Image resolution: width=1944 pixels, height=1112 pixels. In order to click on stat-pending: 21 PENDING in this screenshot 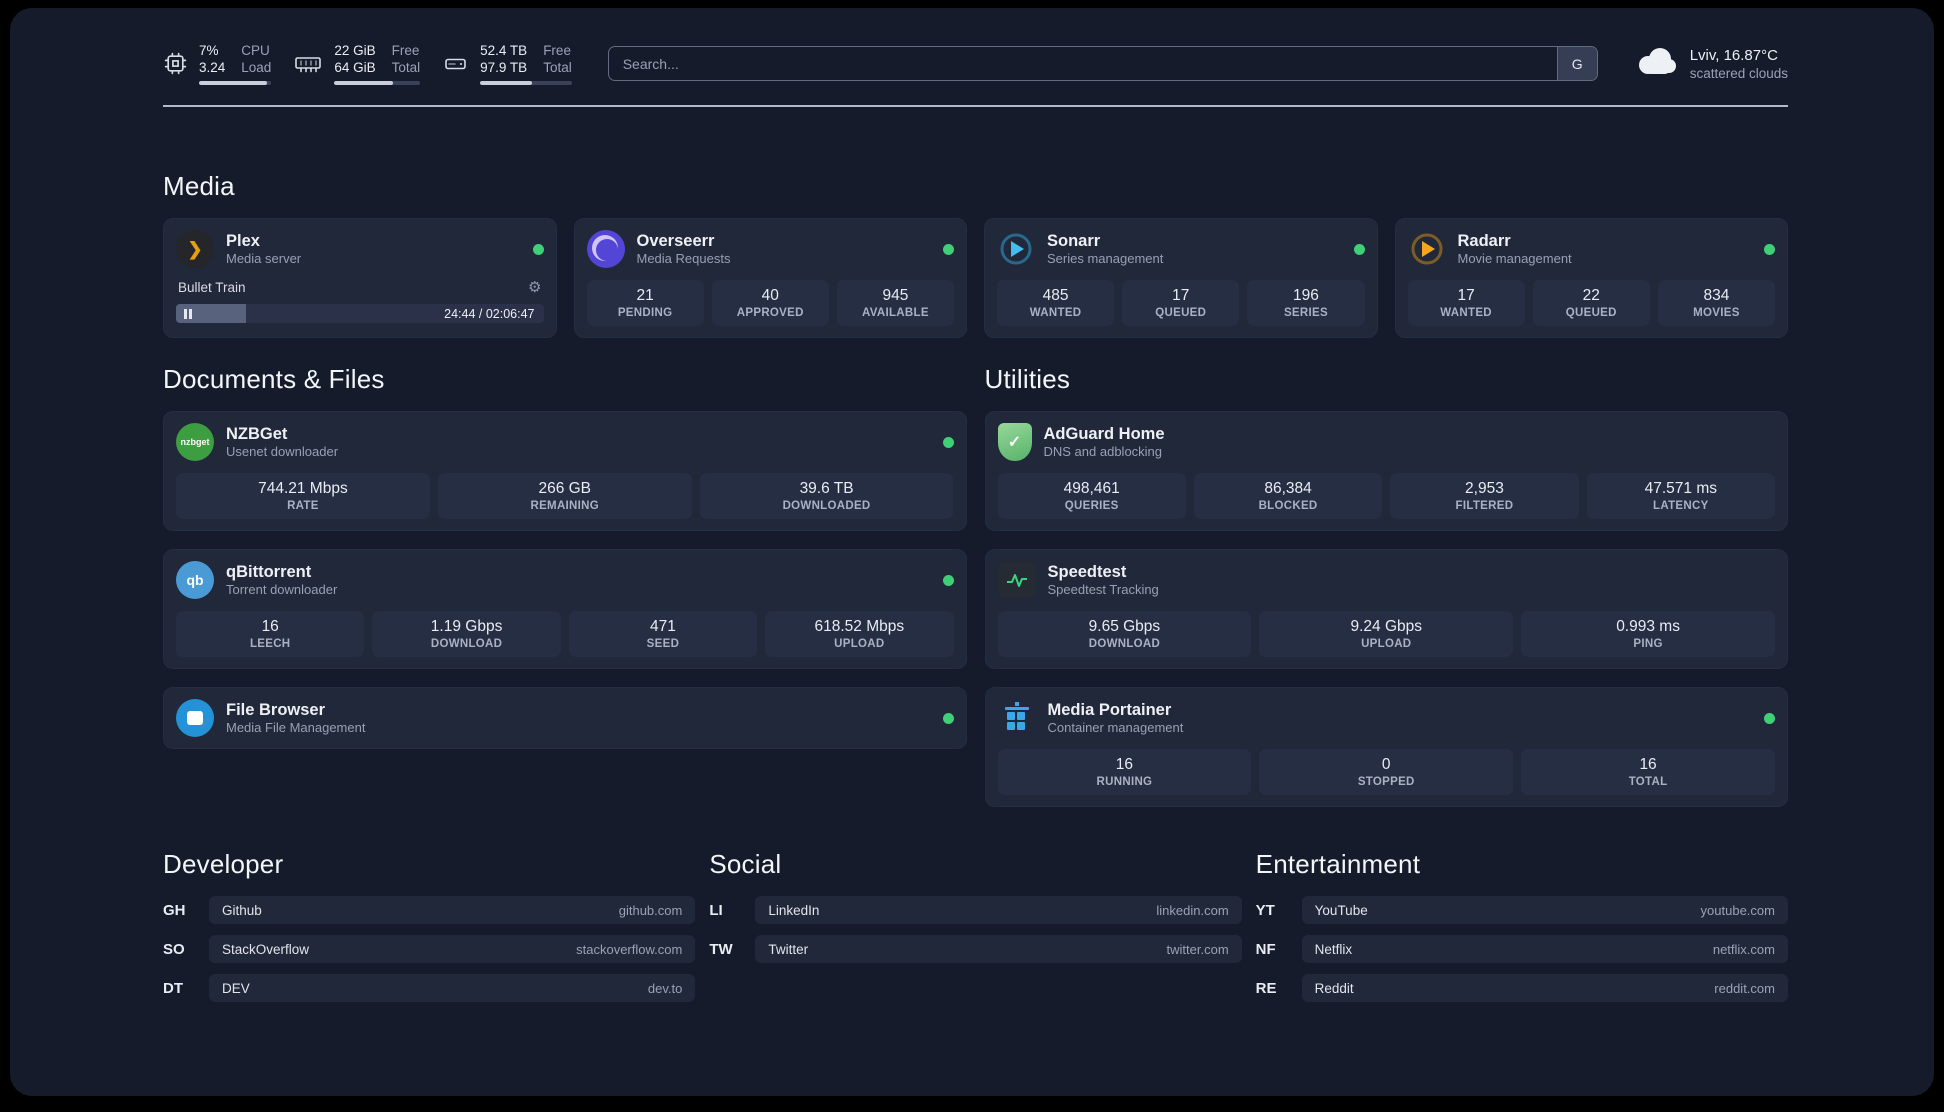, I will do `click(645, 303)`.